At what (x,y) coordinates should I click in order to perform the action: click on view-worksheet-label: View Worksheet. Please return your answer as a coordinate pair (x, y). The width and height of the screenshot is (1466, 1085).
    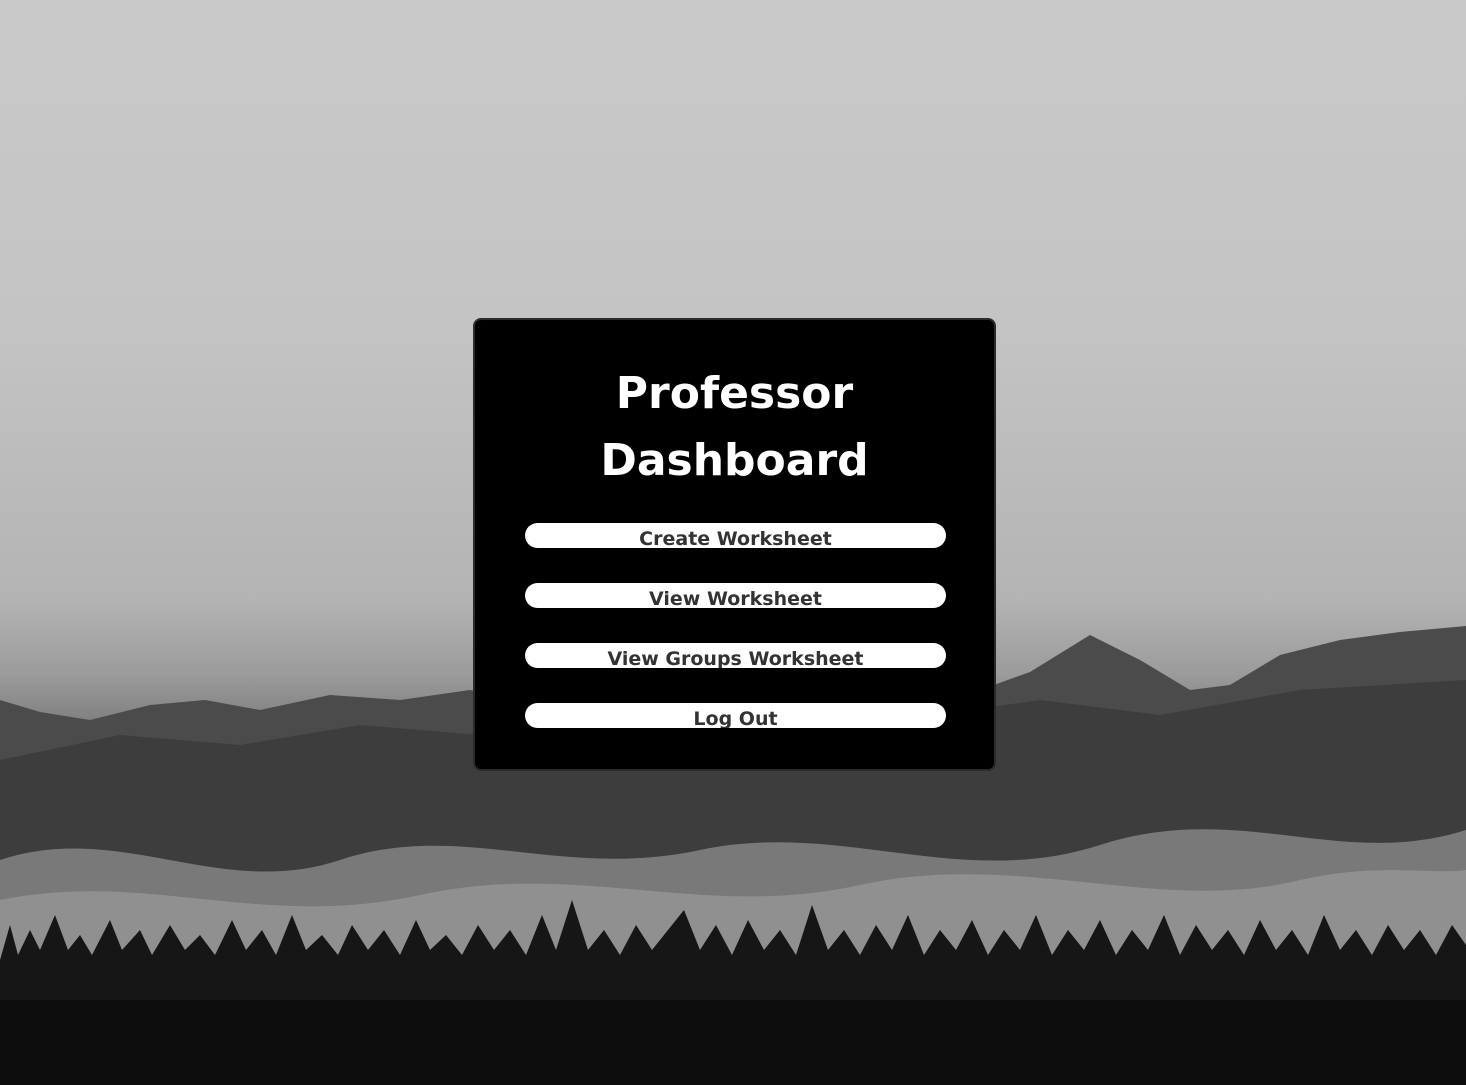
    Looking at the image, I should click on (735, 598).